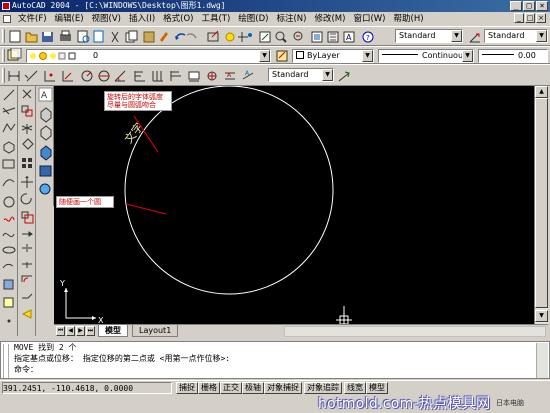 The height and width of the screenshot is (413, 550). I want to click on text-style-select: Standard ▼, so click(429, 36).